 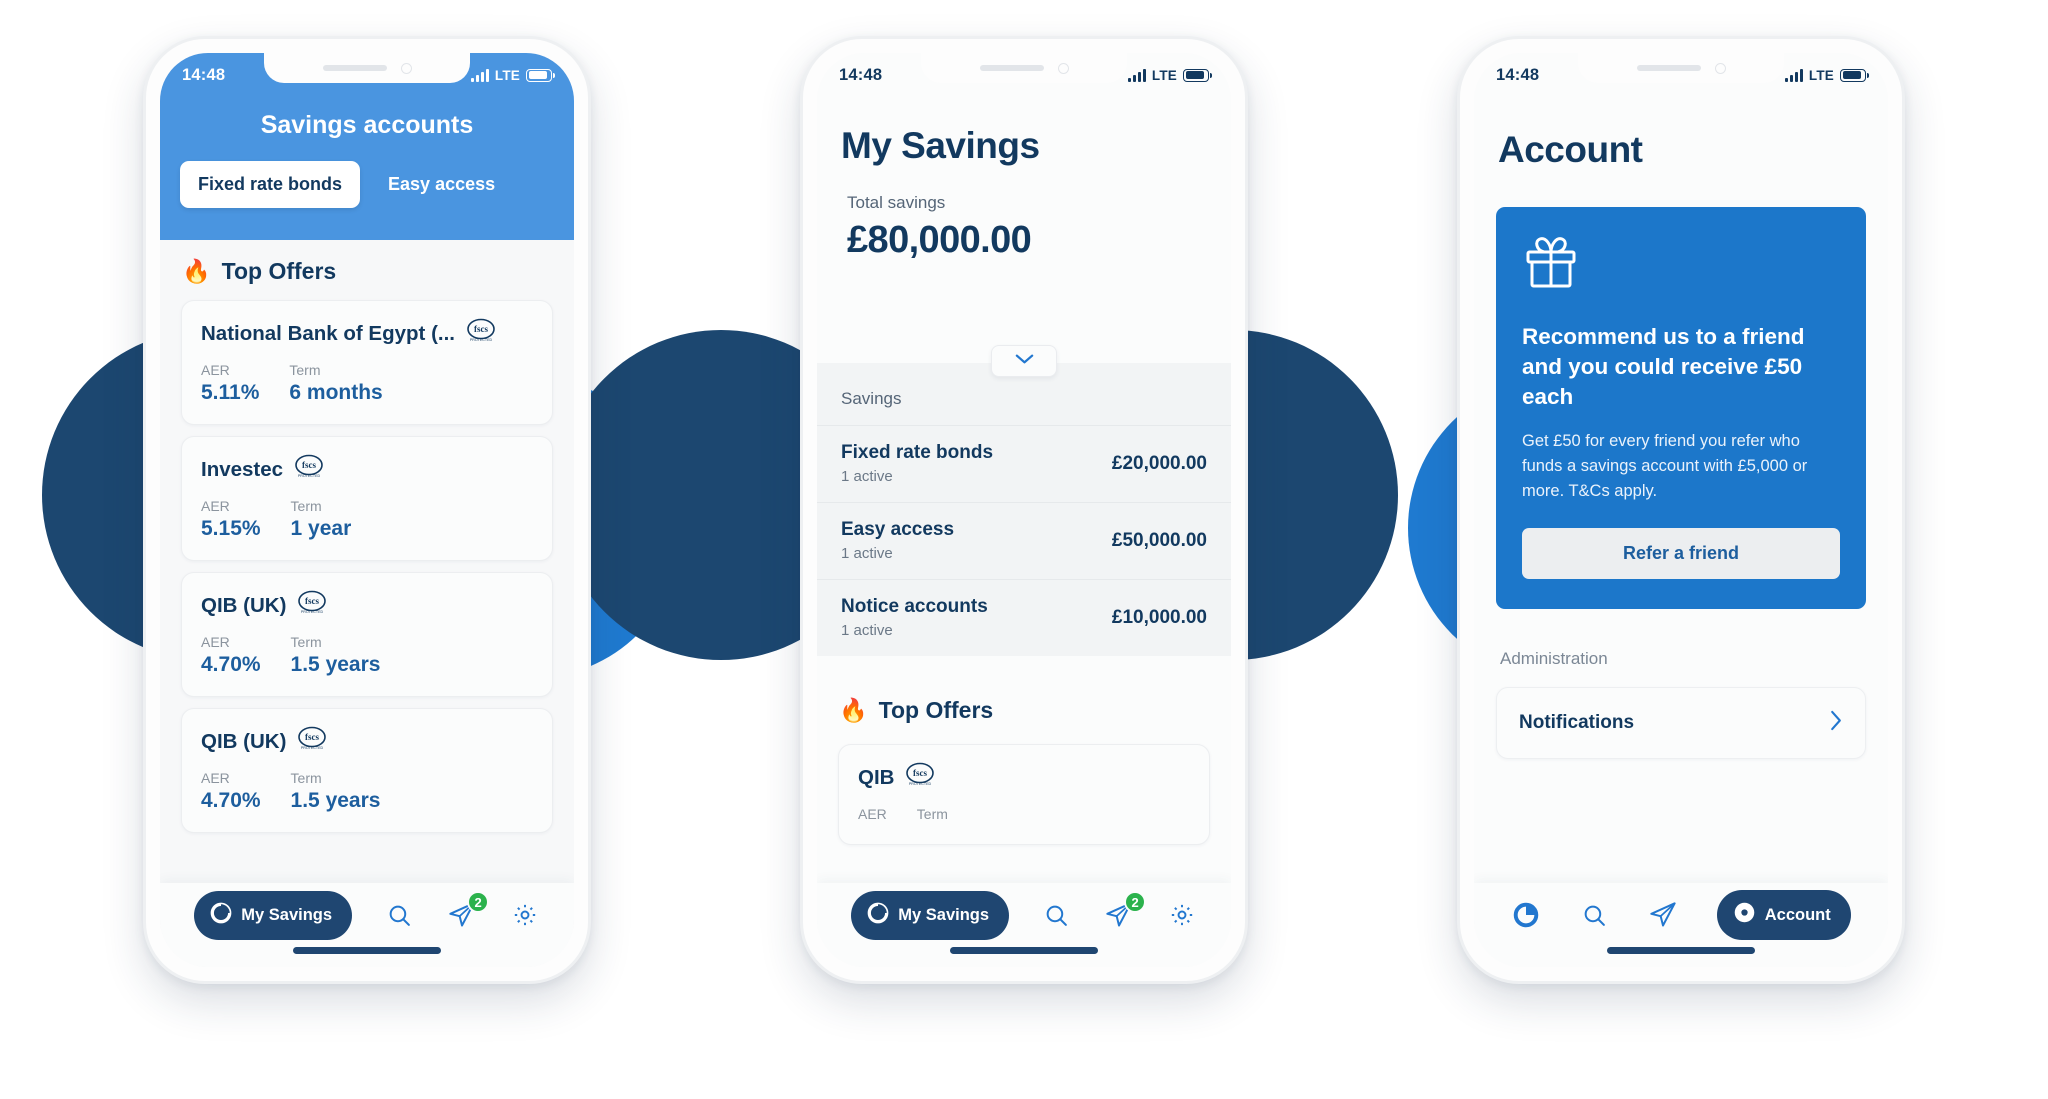 What do you see at coordinates (1681, 263) in the screenshot?
I see `gift-icon` at bounding box center [1681, 263].